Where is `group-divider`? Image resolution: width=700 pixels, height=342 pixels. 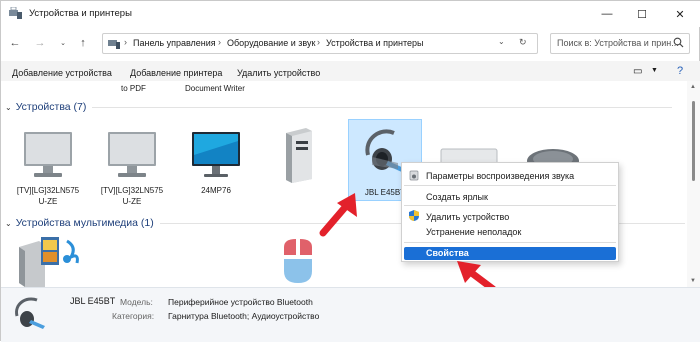 group-divider is located at coordinates (382, 107).